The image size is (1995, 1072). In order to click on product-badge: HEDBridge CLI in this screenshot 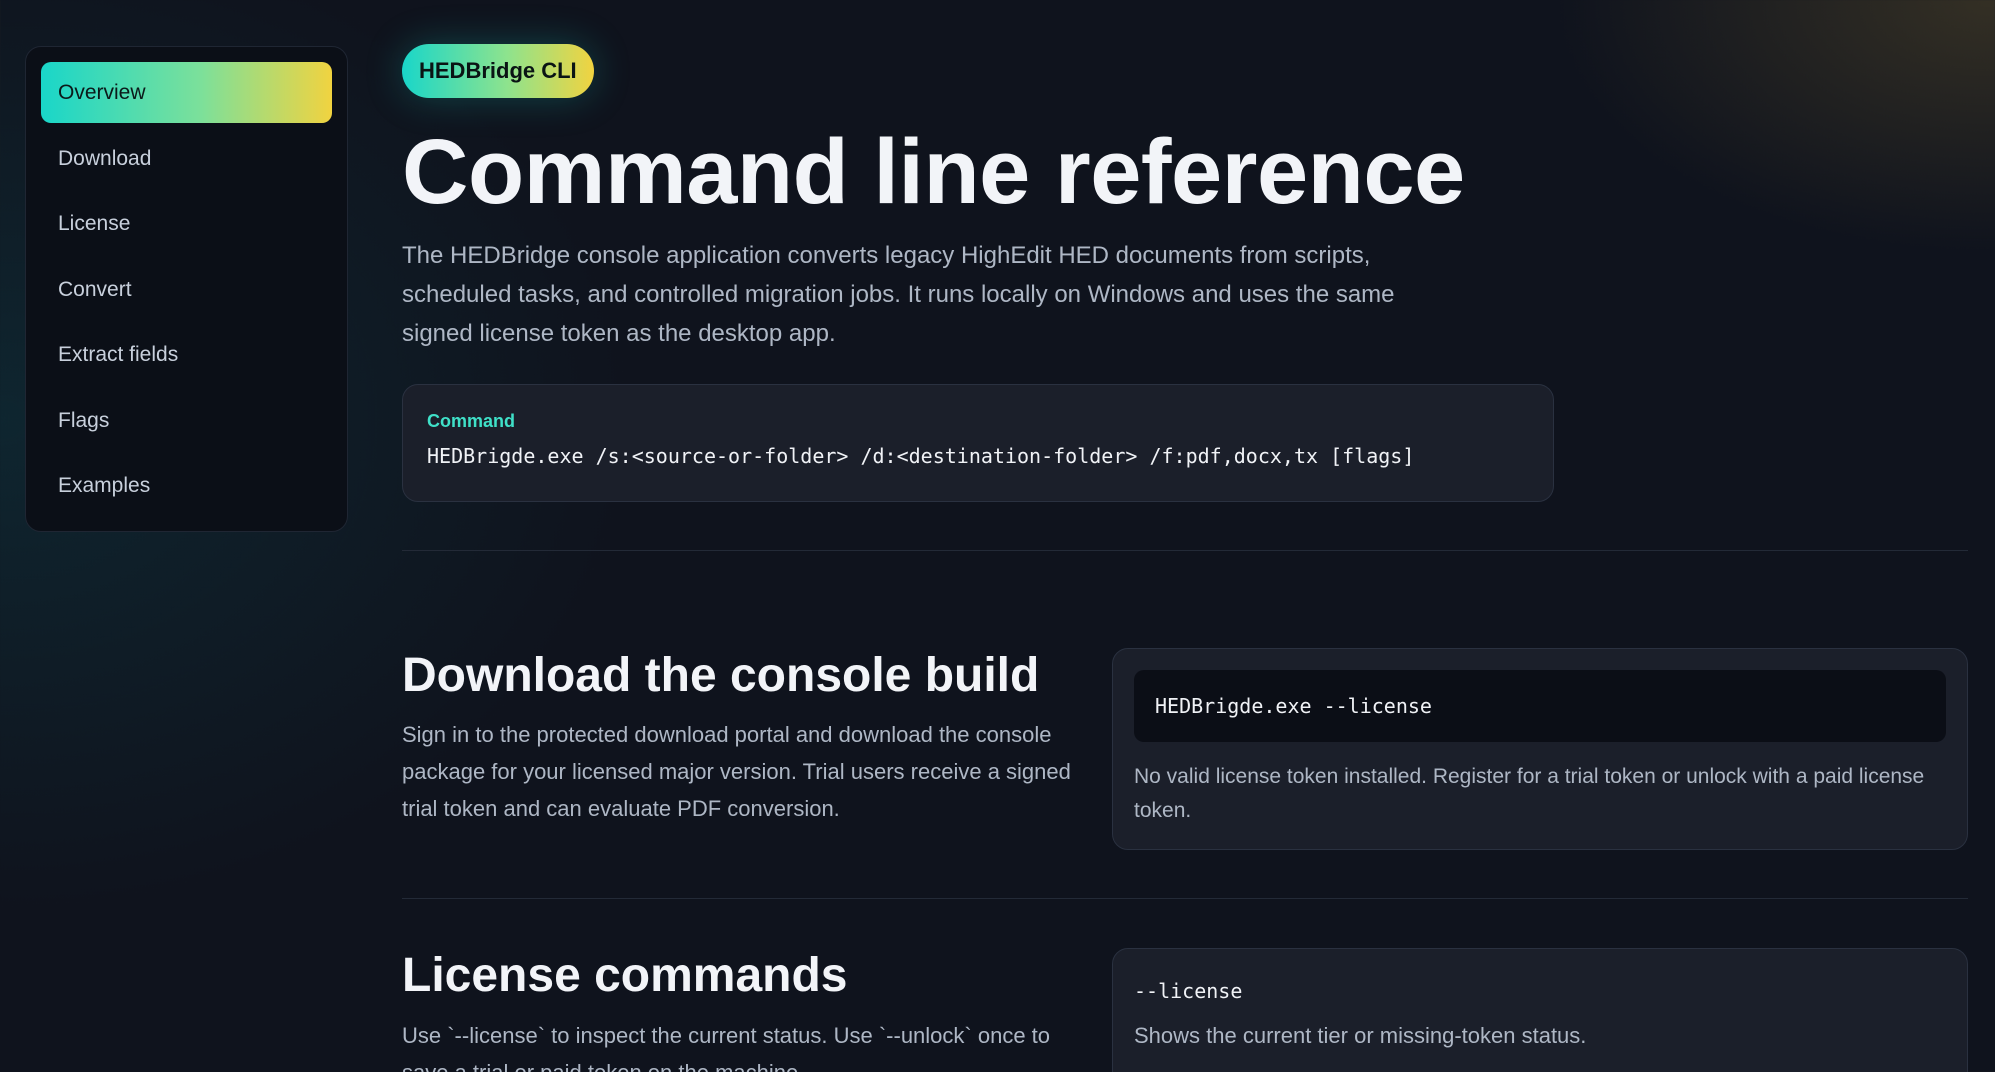, I will do `click(498, 71)`.